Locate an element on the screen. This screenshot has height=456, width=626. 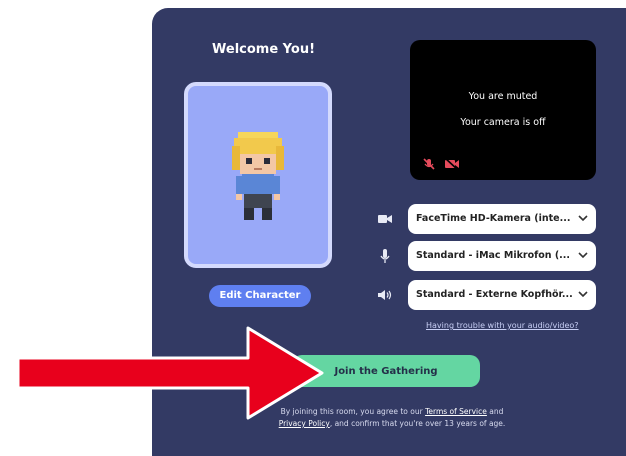
welcome-title: Welcome You! is located at coordinates (264, 49).